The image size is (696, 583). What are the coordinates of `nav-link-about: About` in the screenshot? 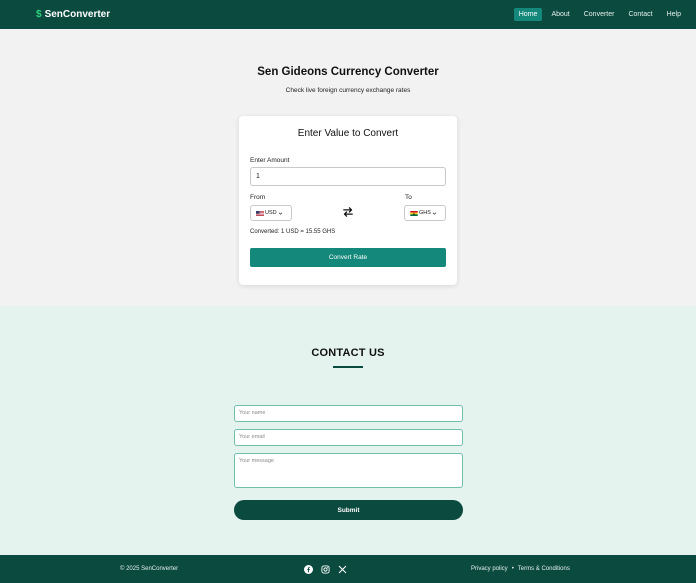 It's located at (560, 14).